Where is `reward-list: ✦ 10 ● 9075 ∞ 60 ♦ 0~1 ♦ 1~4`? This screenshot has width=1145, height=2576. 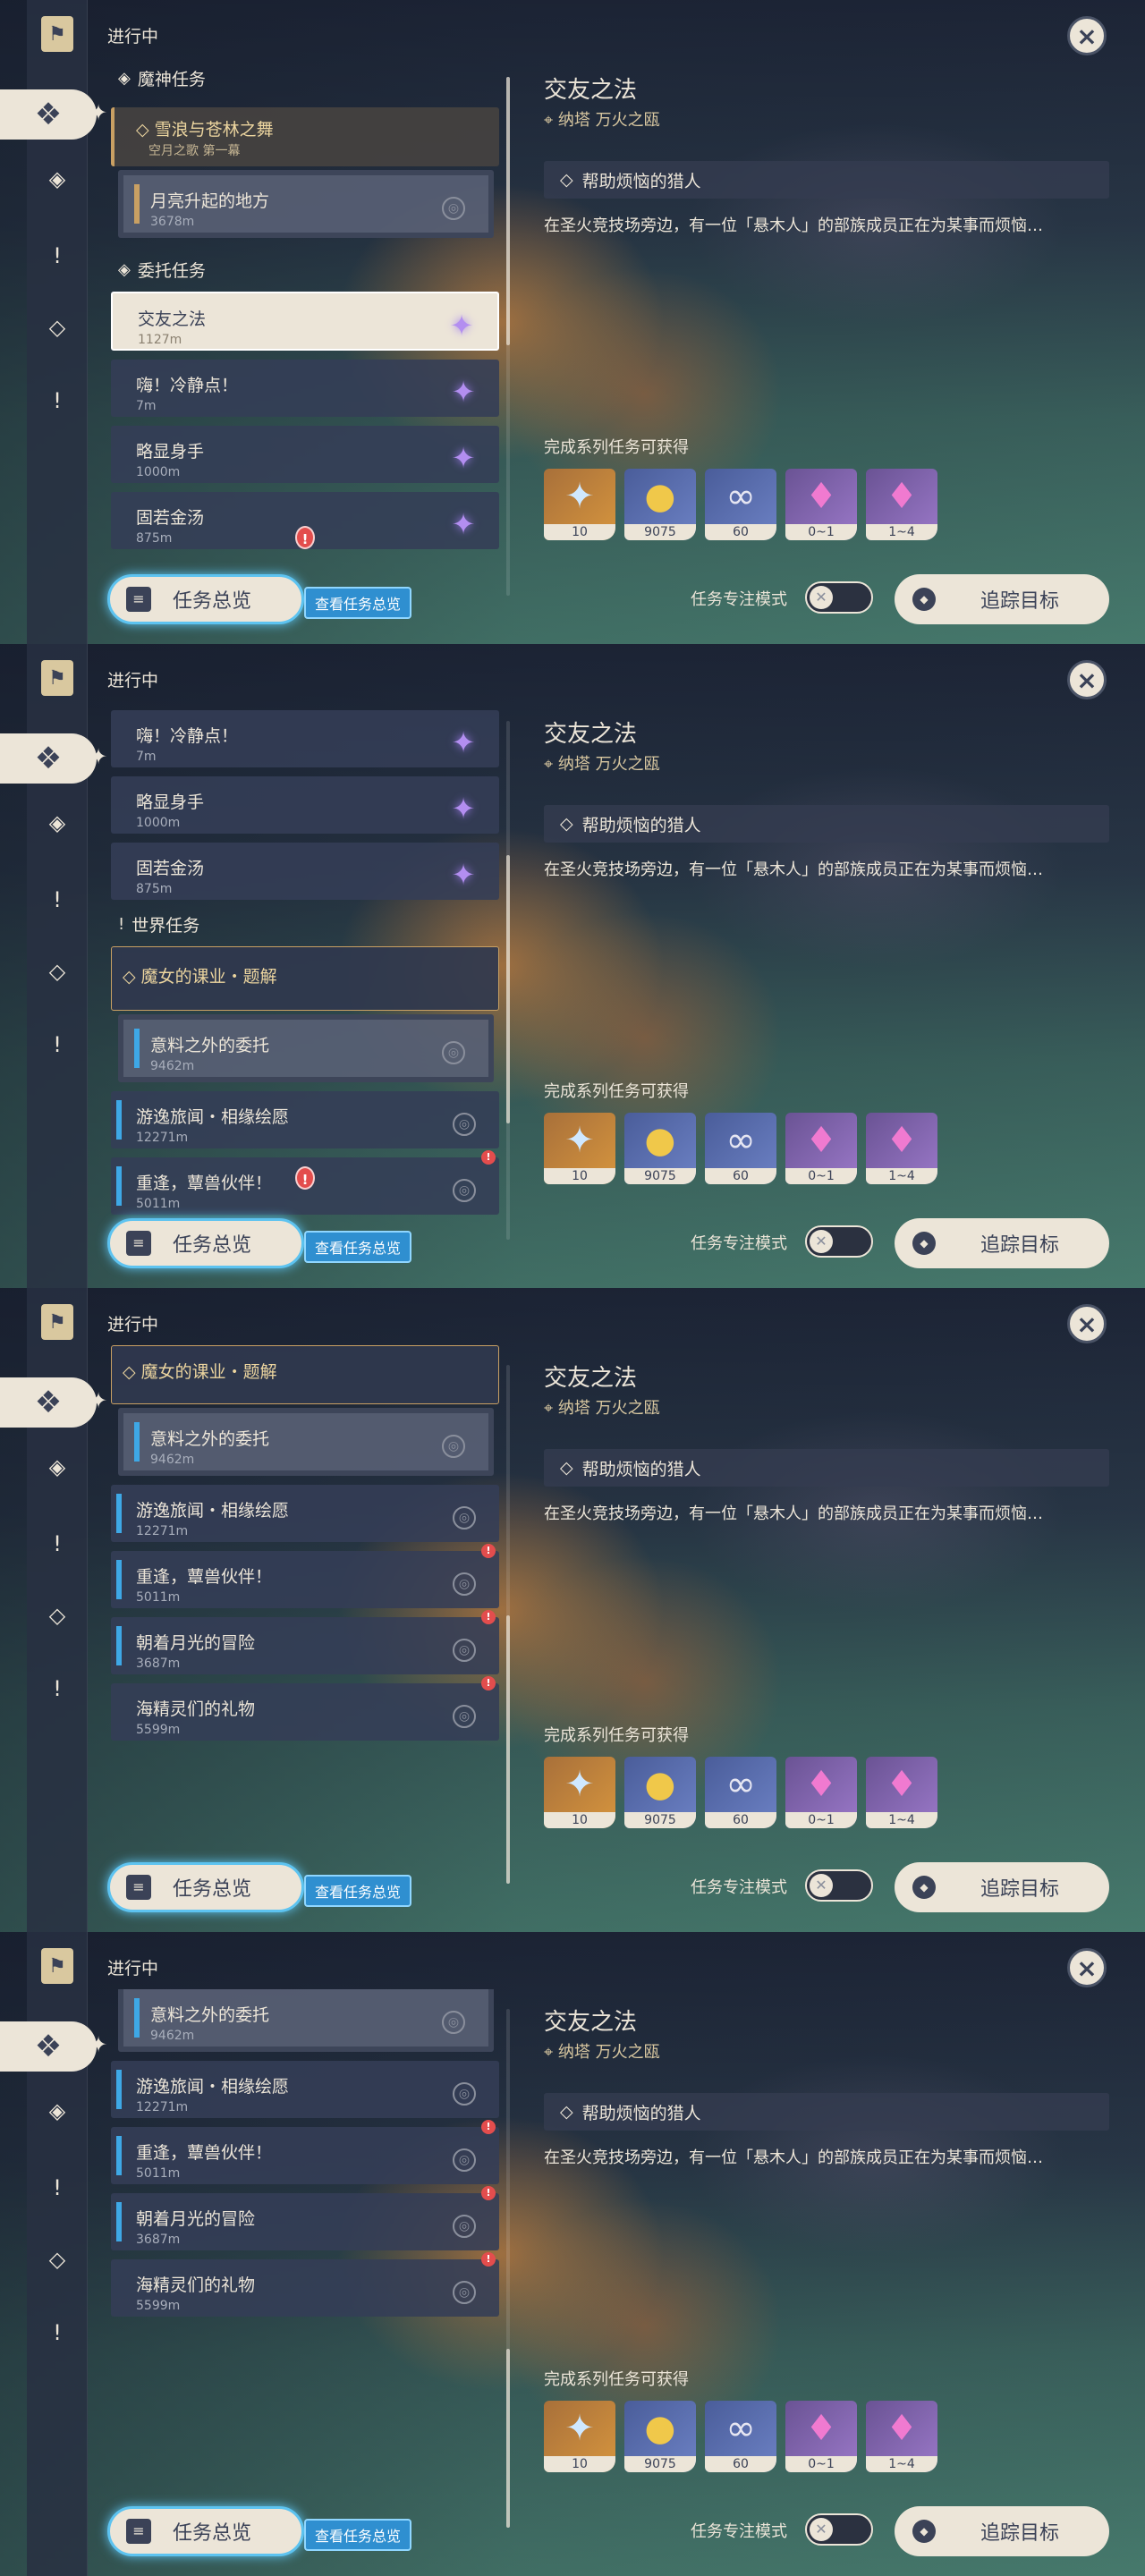
reward-list: ✦ 10 ● 9075 ∞ 60 ♦ 0~1 ♦ 1~4 is located at coordinates (740, 1792).